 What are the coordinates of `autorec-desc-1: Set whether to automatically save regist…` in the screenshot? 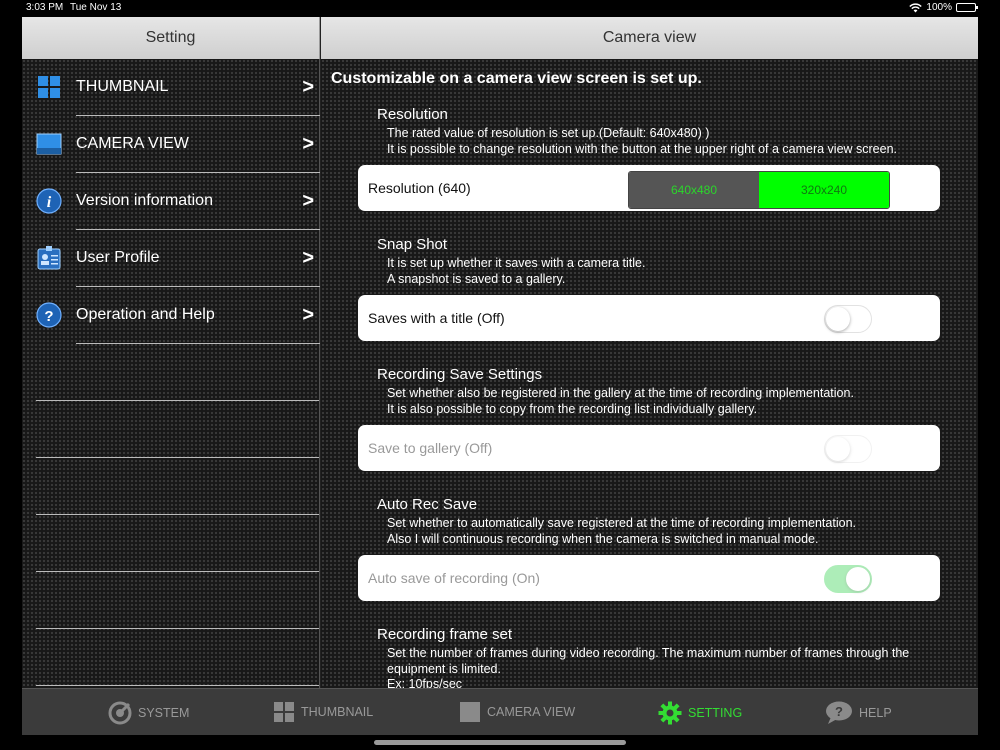 It's located at (621, 523).